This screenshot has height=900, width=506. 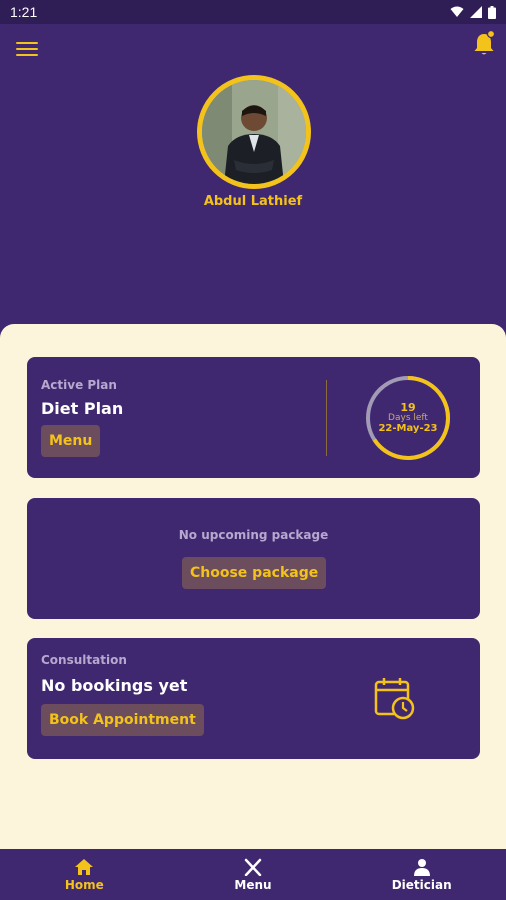 I want to click on status-icons, so click(x=473, y=12).